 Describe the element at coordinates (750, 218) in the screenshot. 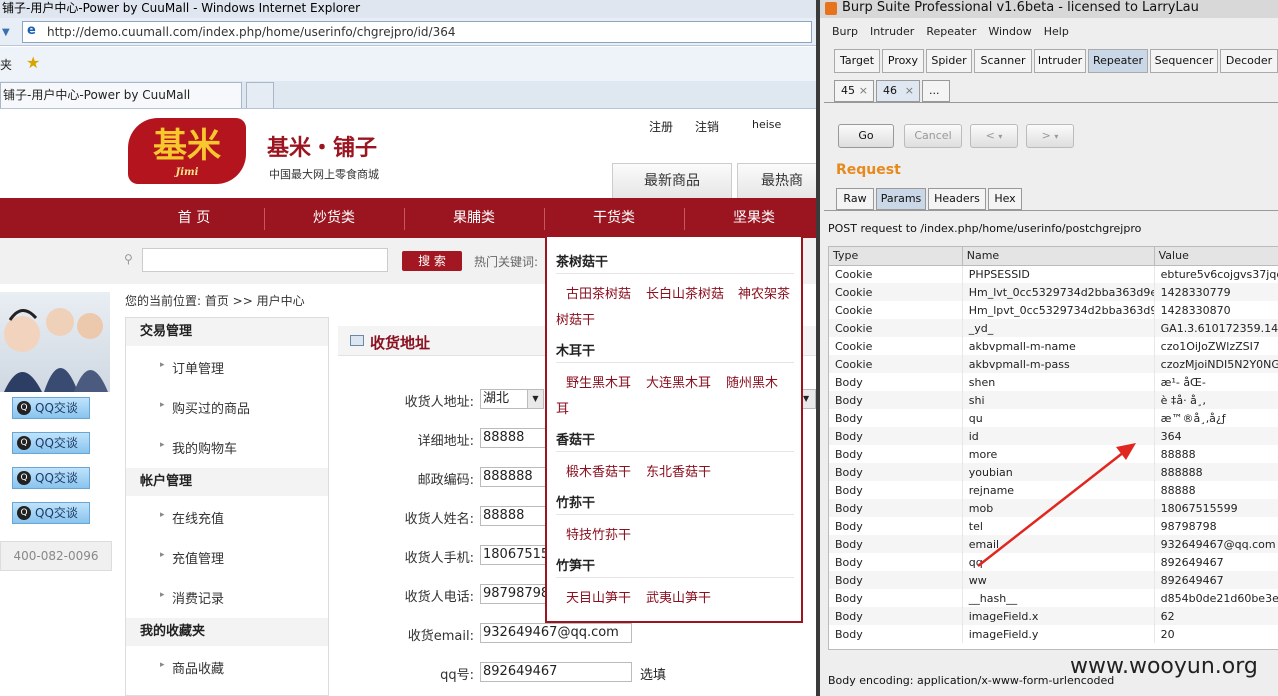

I see `nav-nuts: 坚果类` at that location.